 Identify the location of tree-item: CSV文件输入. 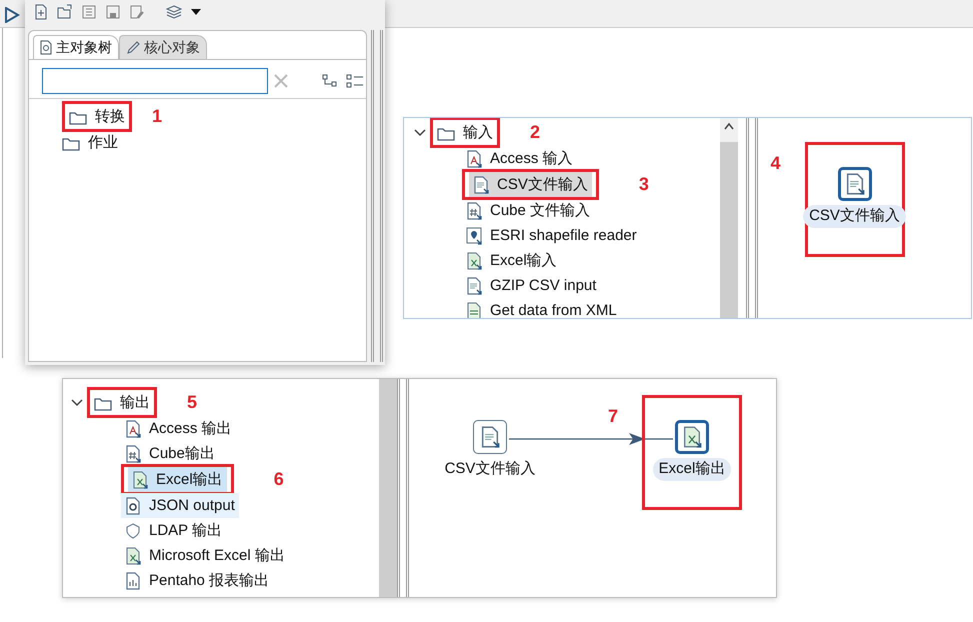
(530, 184).